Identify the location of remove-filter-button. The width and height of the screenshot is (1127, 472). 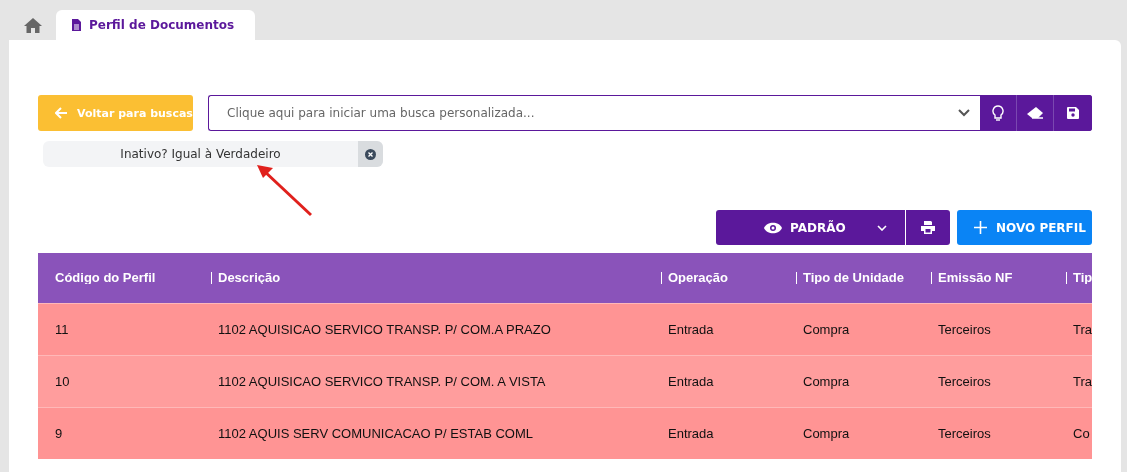
(370, 154).